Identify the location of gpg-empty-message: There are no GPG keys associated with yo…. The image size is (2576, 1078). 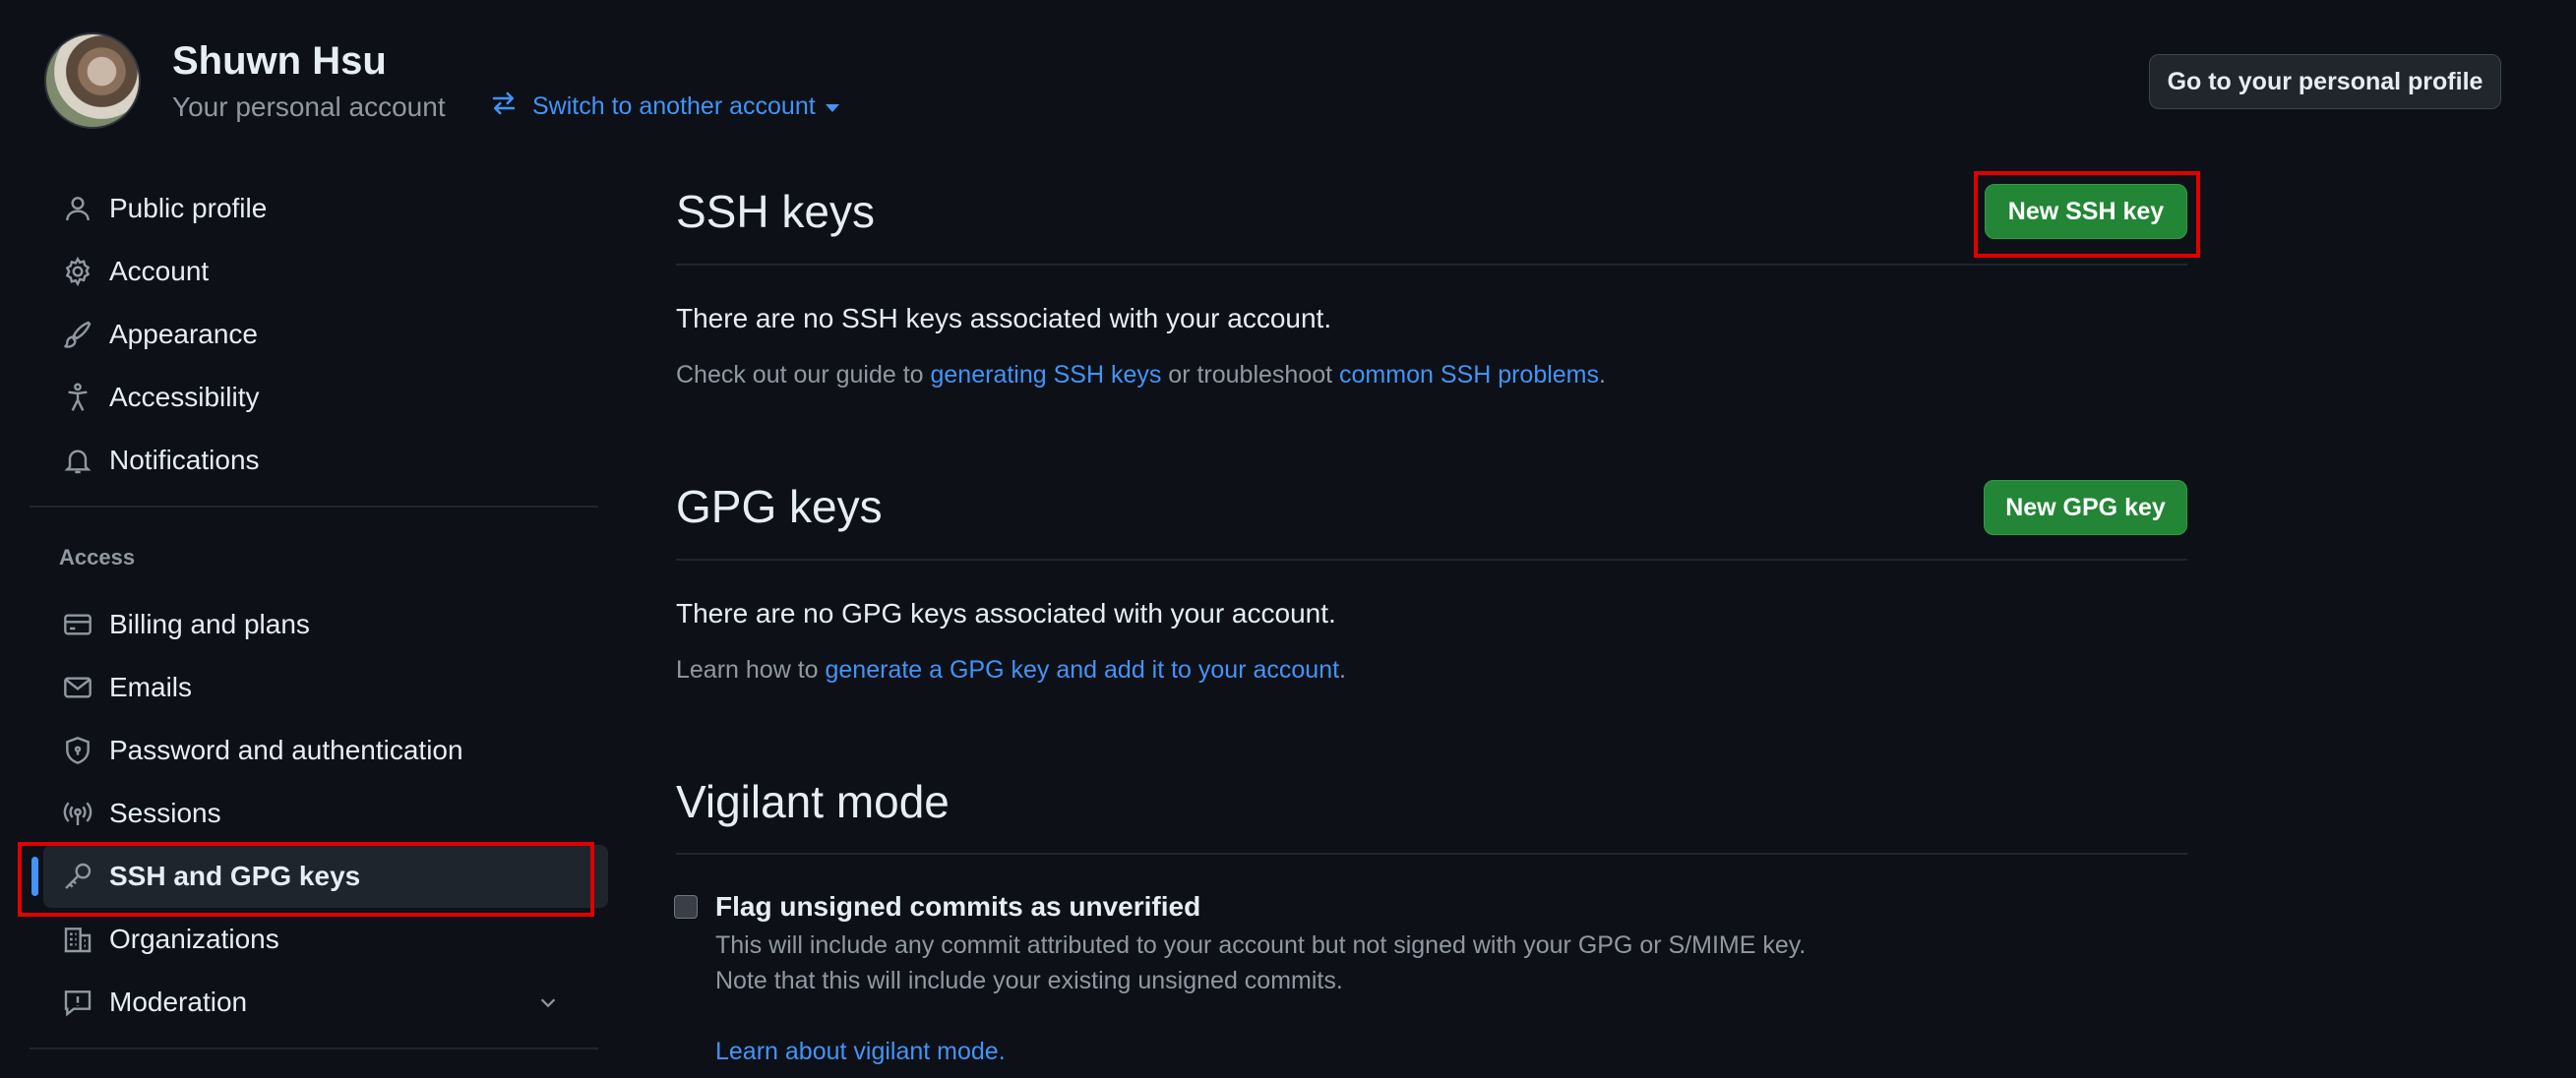
(1006, 613).